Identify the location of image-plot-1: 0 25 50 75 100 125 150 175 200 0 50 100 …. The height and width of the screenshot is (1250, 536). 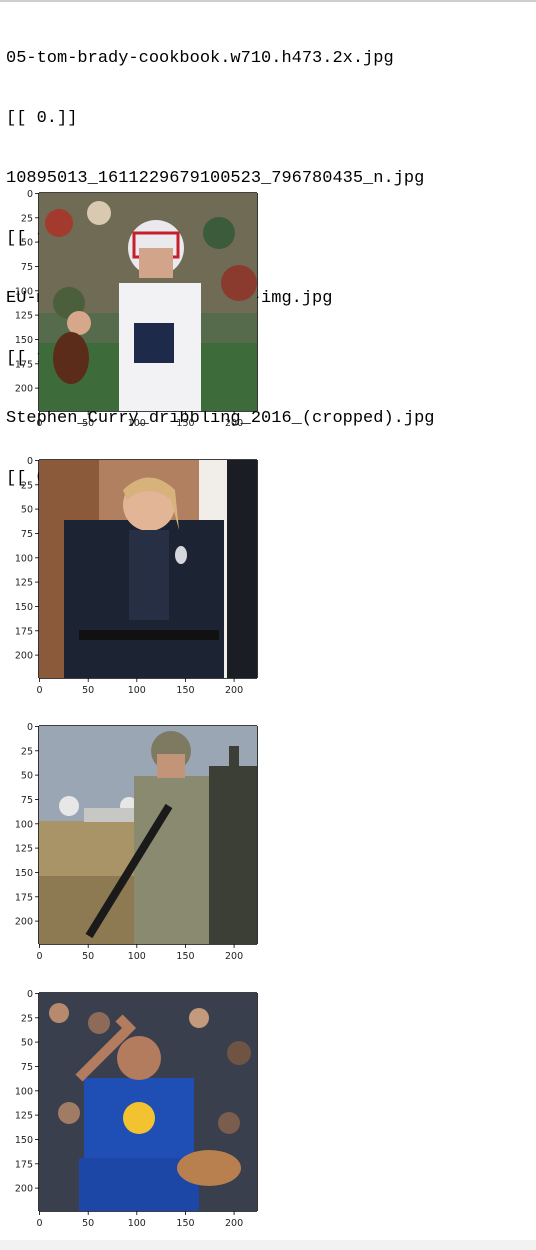
(135, 312).